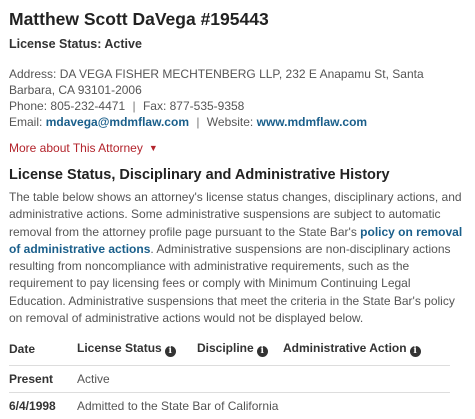 The height and width of the screenshot is (419, 475). I want to click on header-administrative-action: Administrative Action i, so click(366, 353).